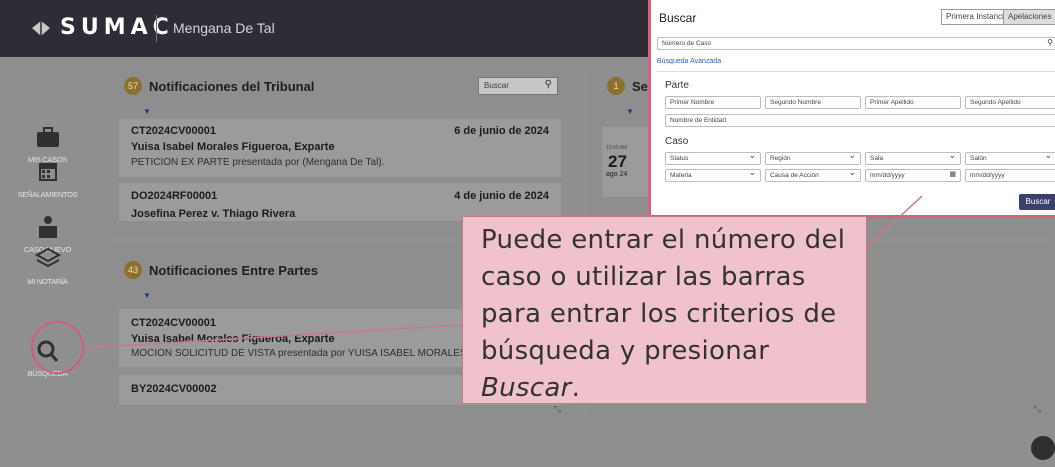 Image resolution: width=1055 pixels, height=467 pixels. I want to click on callout-emphasis: Buscar, so click(526, 388).